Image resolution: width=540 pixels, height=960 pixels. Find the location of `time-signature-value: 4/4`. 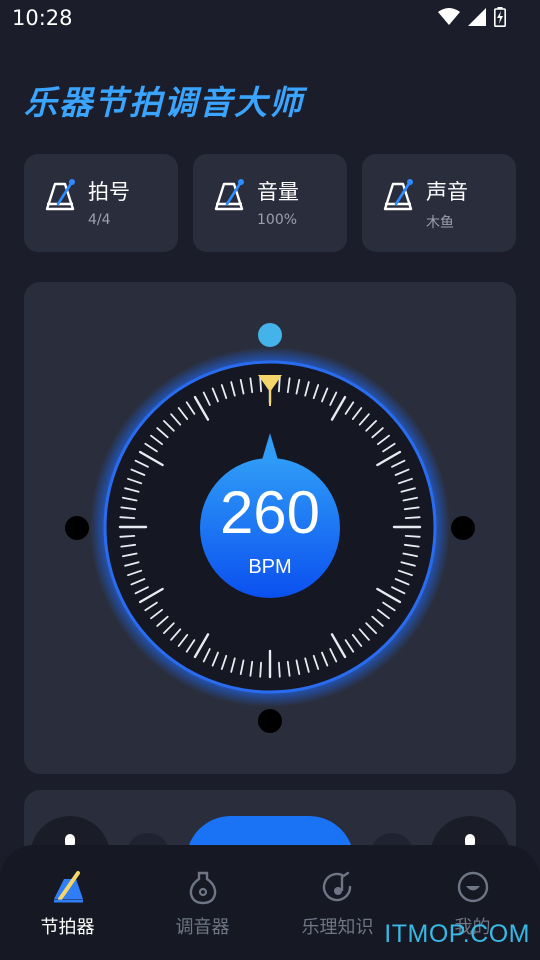

time-signature-value: 4/4 is located at coordinates (99, 220).